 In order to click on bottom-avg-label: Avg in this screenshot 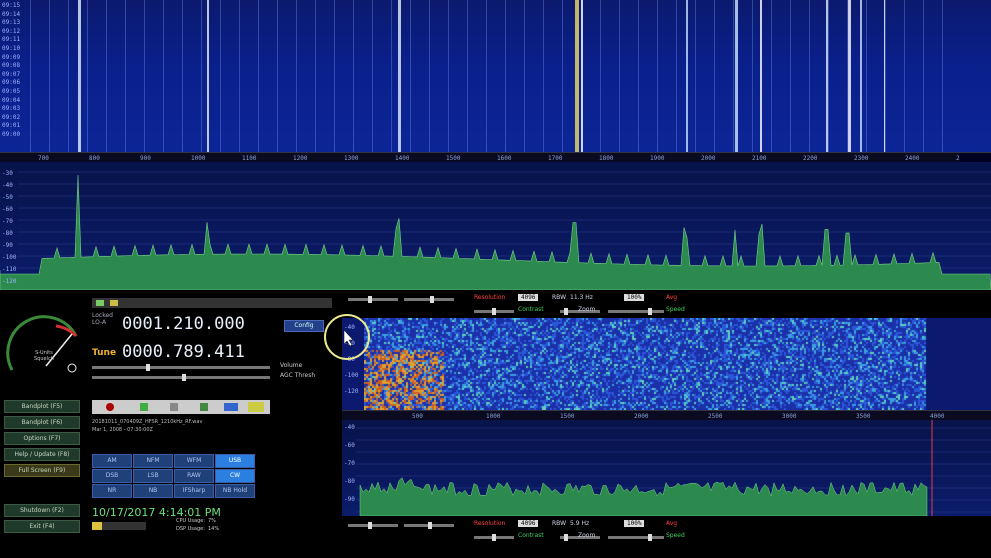, I will do `click(671, 523)`.